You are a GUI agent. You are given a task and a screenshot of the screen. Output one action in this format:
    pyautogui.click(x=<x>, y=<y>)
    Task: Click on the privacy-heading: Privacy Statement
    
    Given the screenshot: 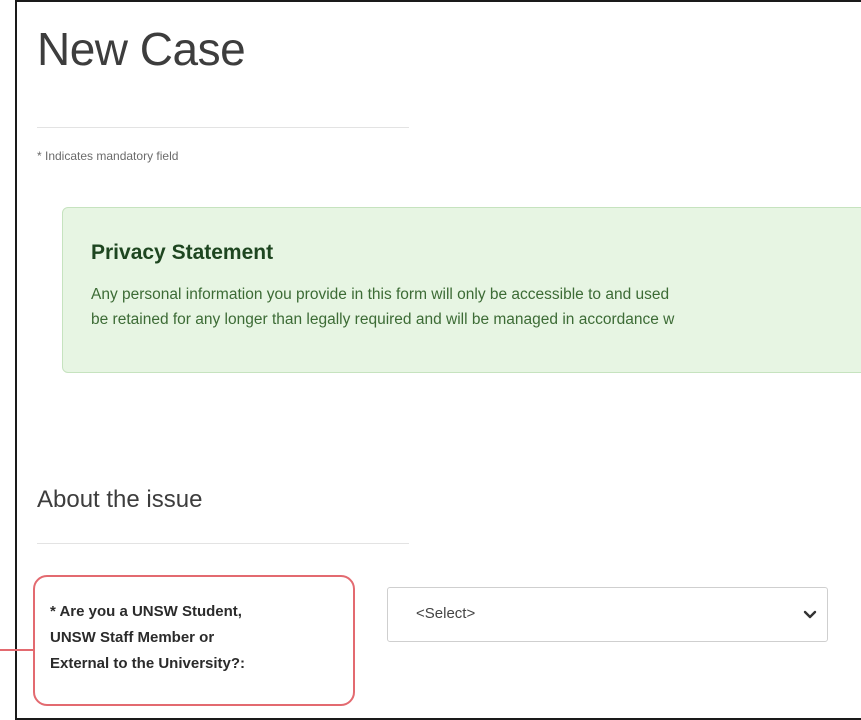 What is the action you would take?
    pyautogui.click(x=182, y=252)
    